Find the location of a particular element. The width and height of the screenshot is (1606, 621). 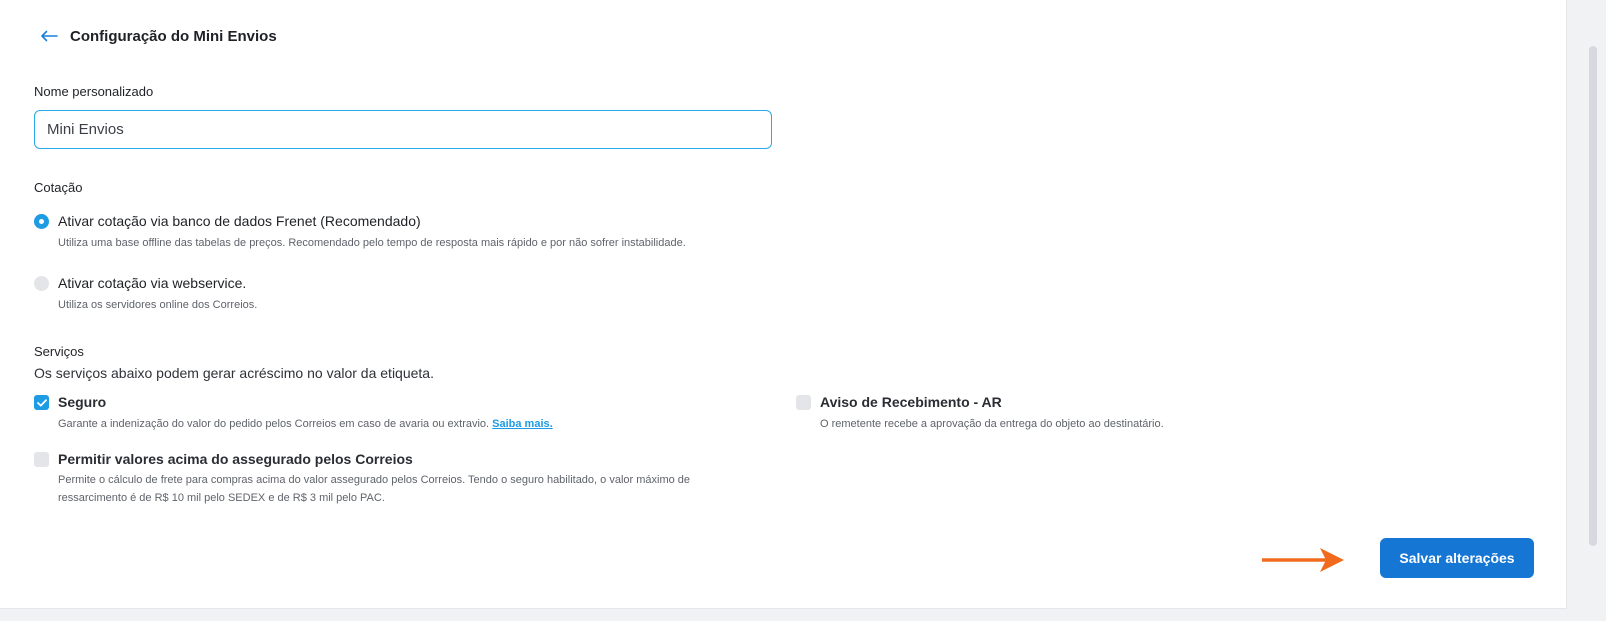

radio-webservice is located at coordinates (41, 283).